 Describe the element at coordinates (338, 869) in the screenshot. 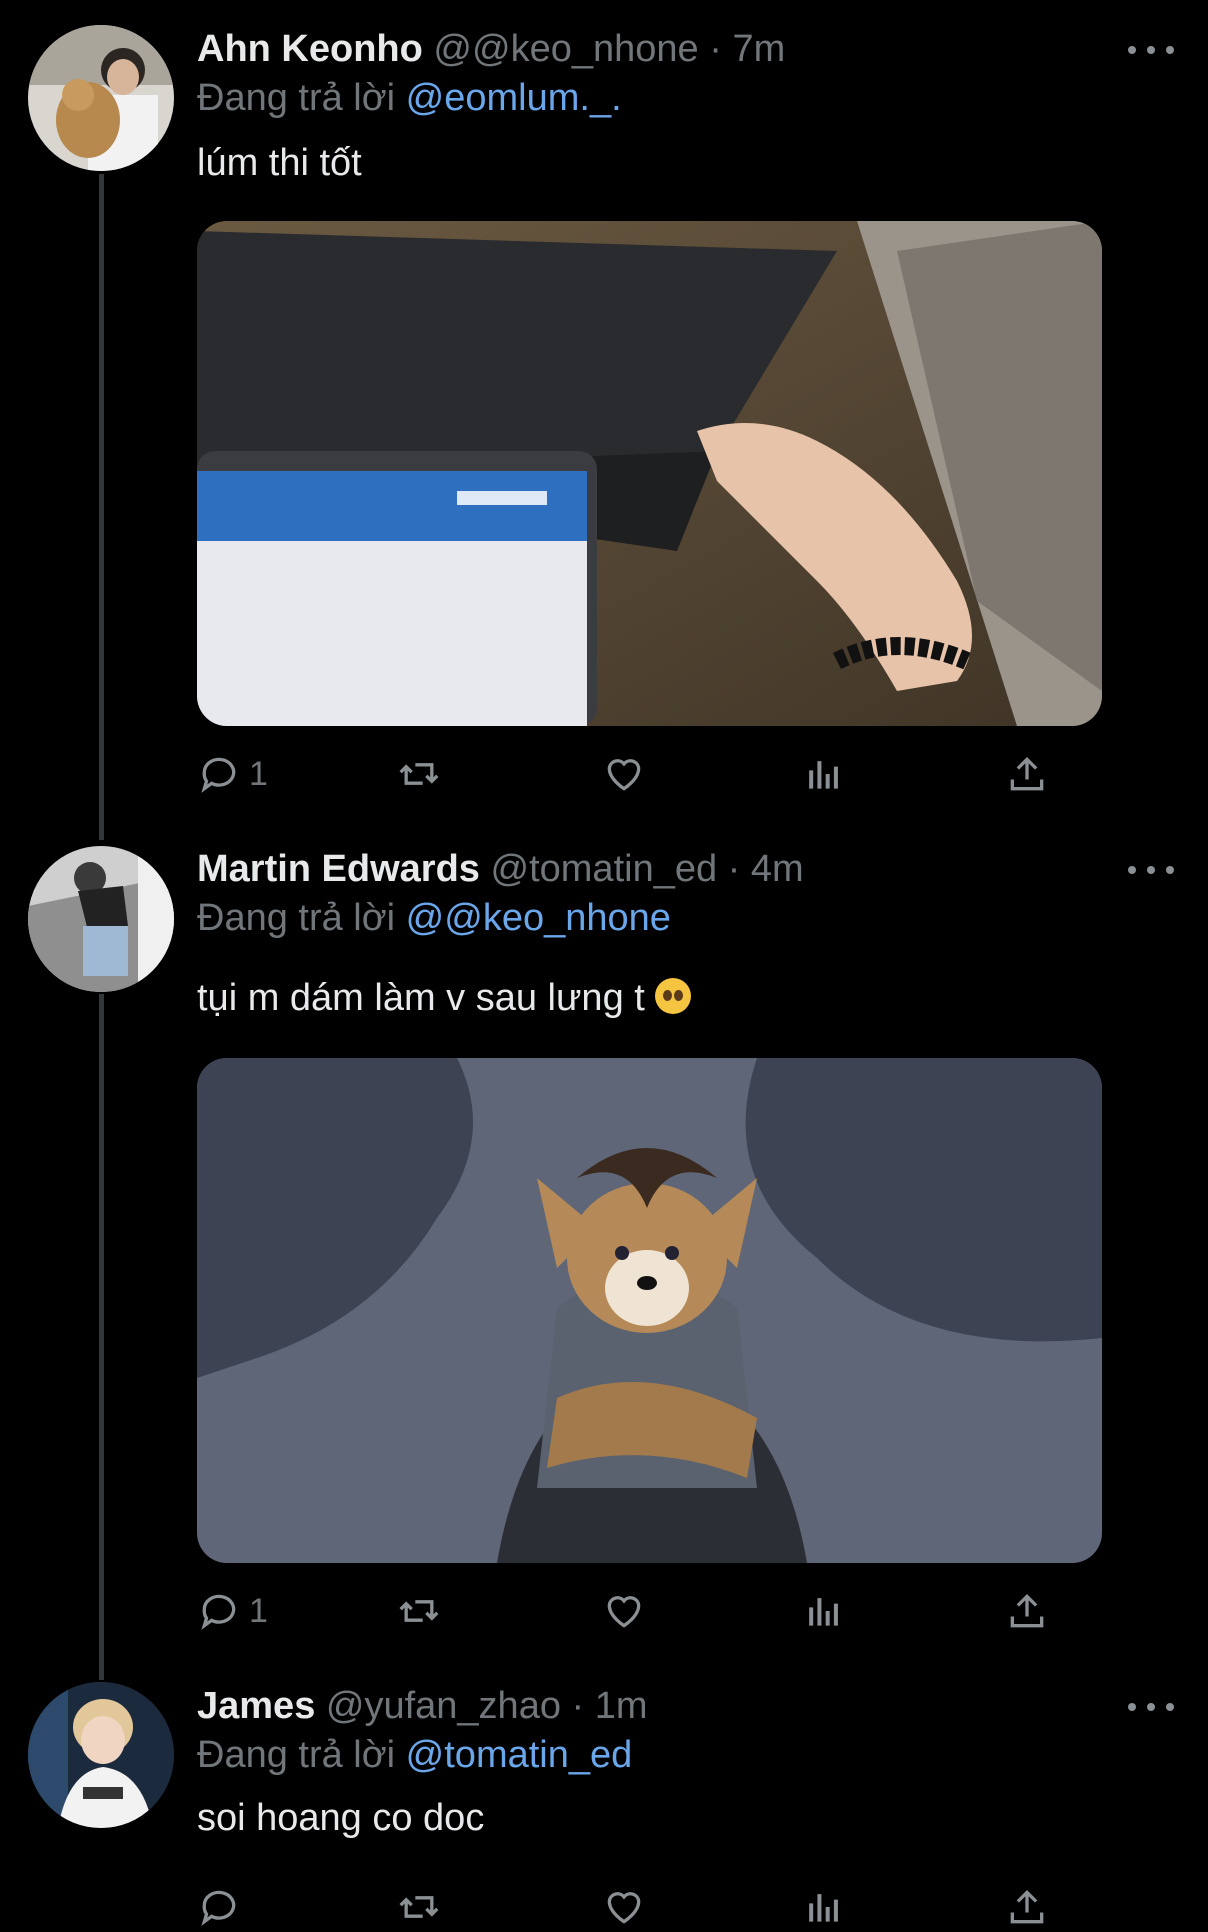

I see `author-name: Martin Edwards` at that location.